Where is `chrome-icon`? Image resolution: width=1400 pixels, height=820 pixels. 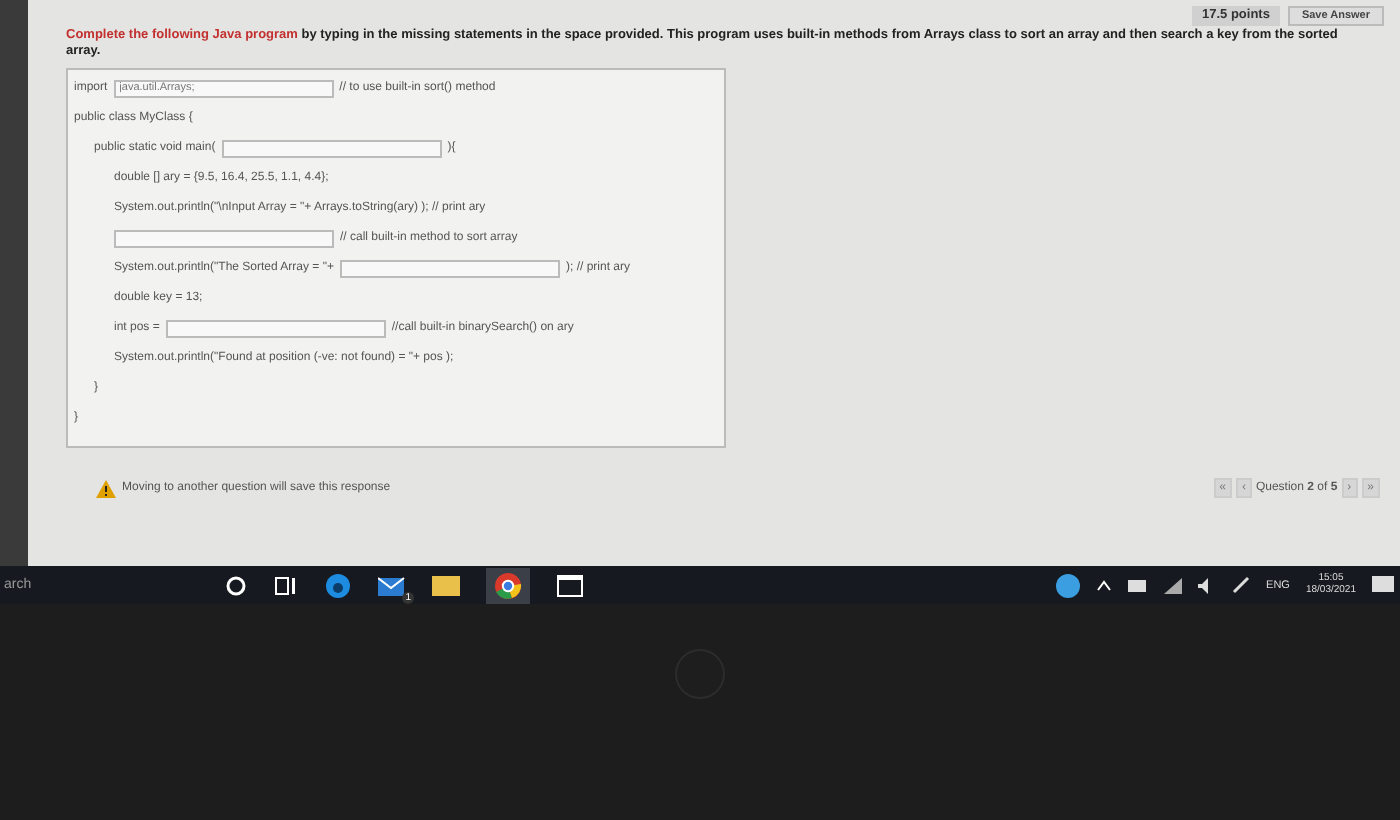
chrome-icon is located at coordinates (508, 585).